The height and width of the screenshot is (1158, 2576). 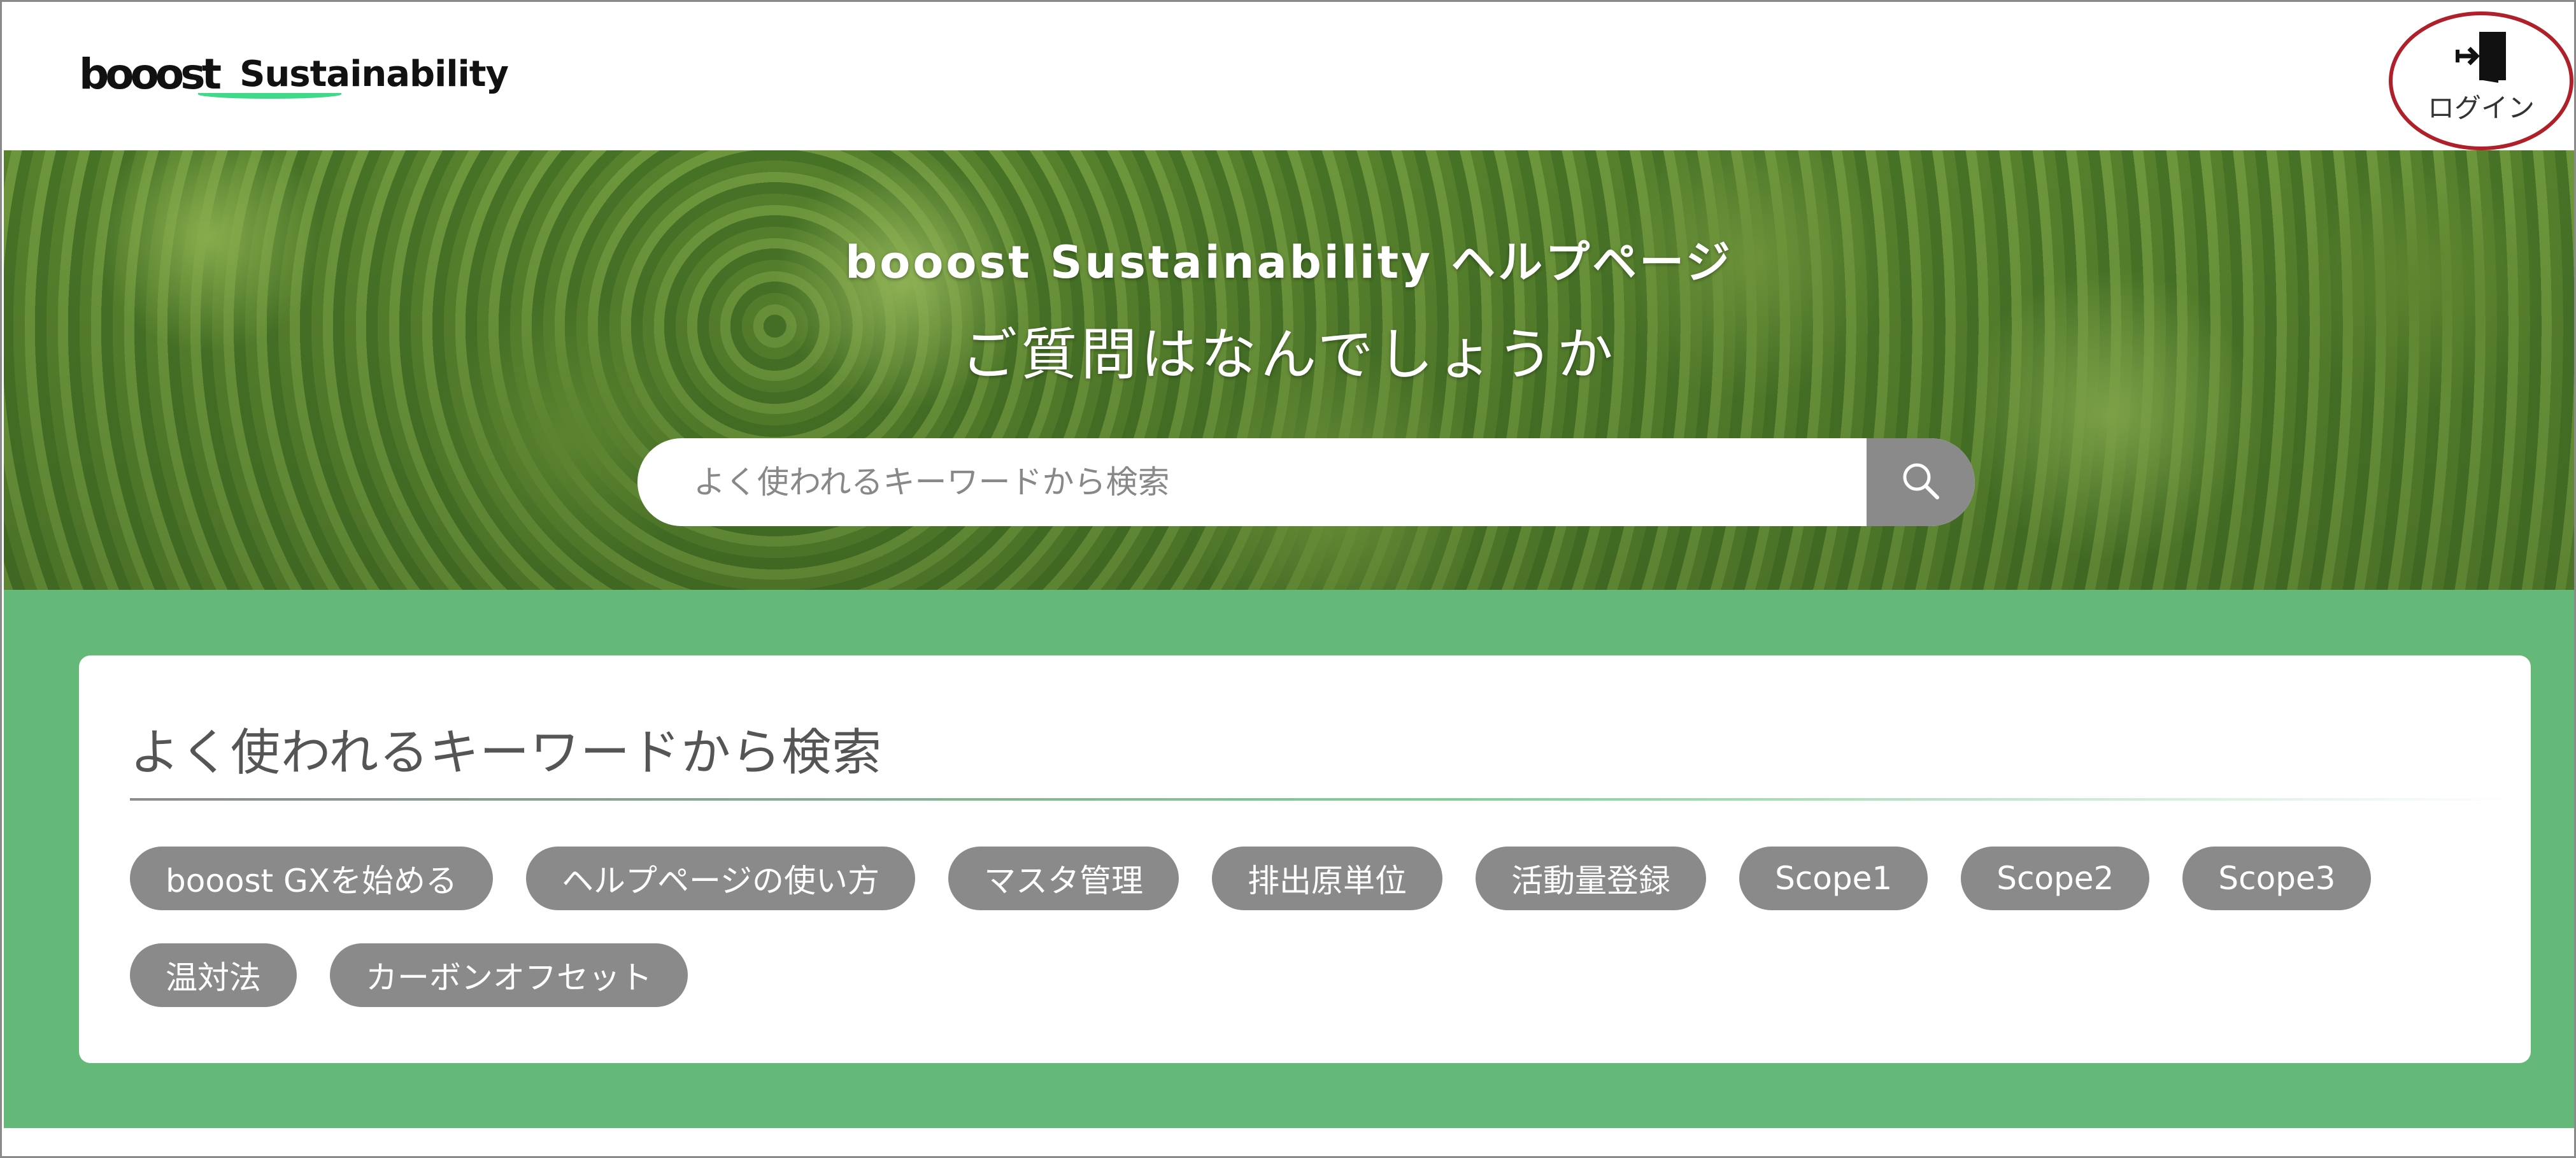 I want to click on search-icon, so click(x=1921, y=482).